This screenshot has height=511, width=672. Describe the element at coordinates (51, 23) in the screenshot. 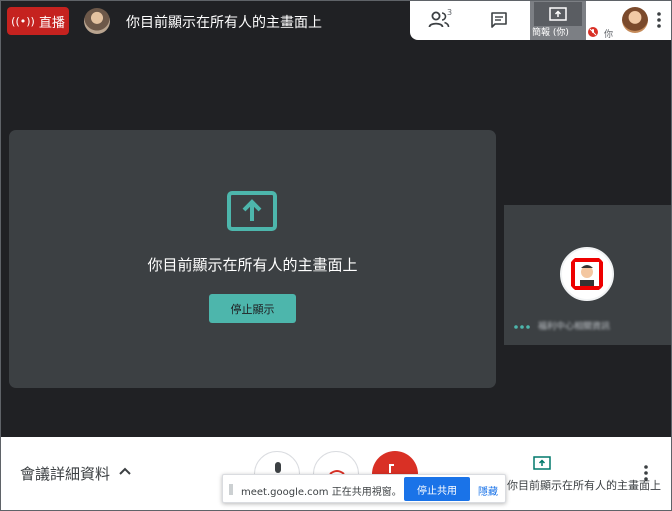

I see `live-label: 直播` at that location.